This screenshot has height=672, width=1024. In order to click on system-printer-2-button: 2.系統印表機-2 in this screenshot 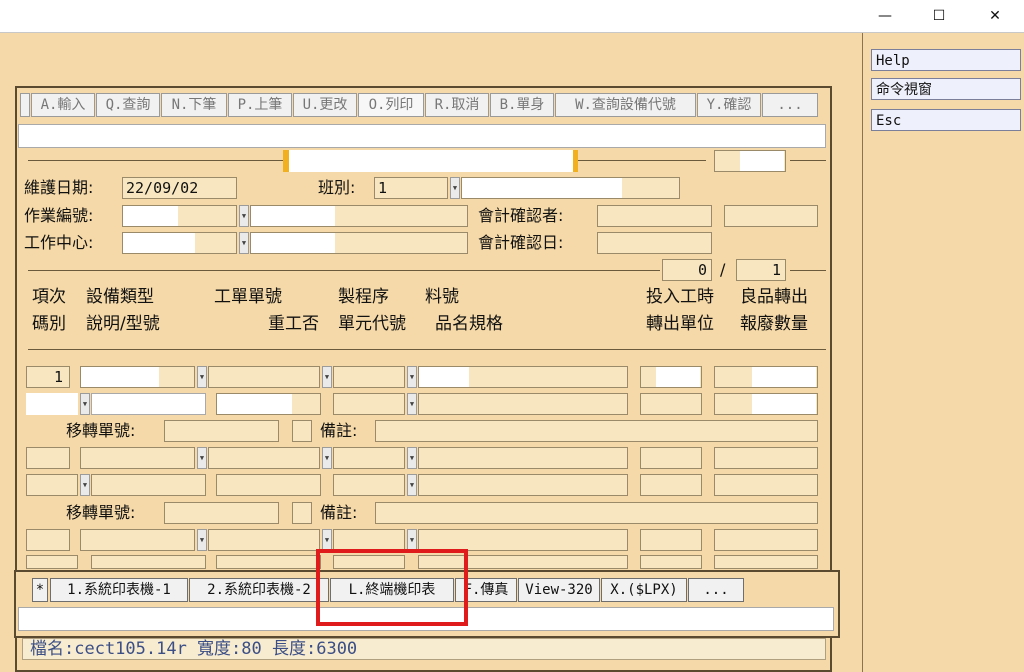, I will do `click(259, 590)`.